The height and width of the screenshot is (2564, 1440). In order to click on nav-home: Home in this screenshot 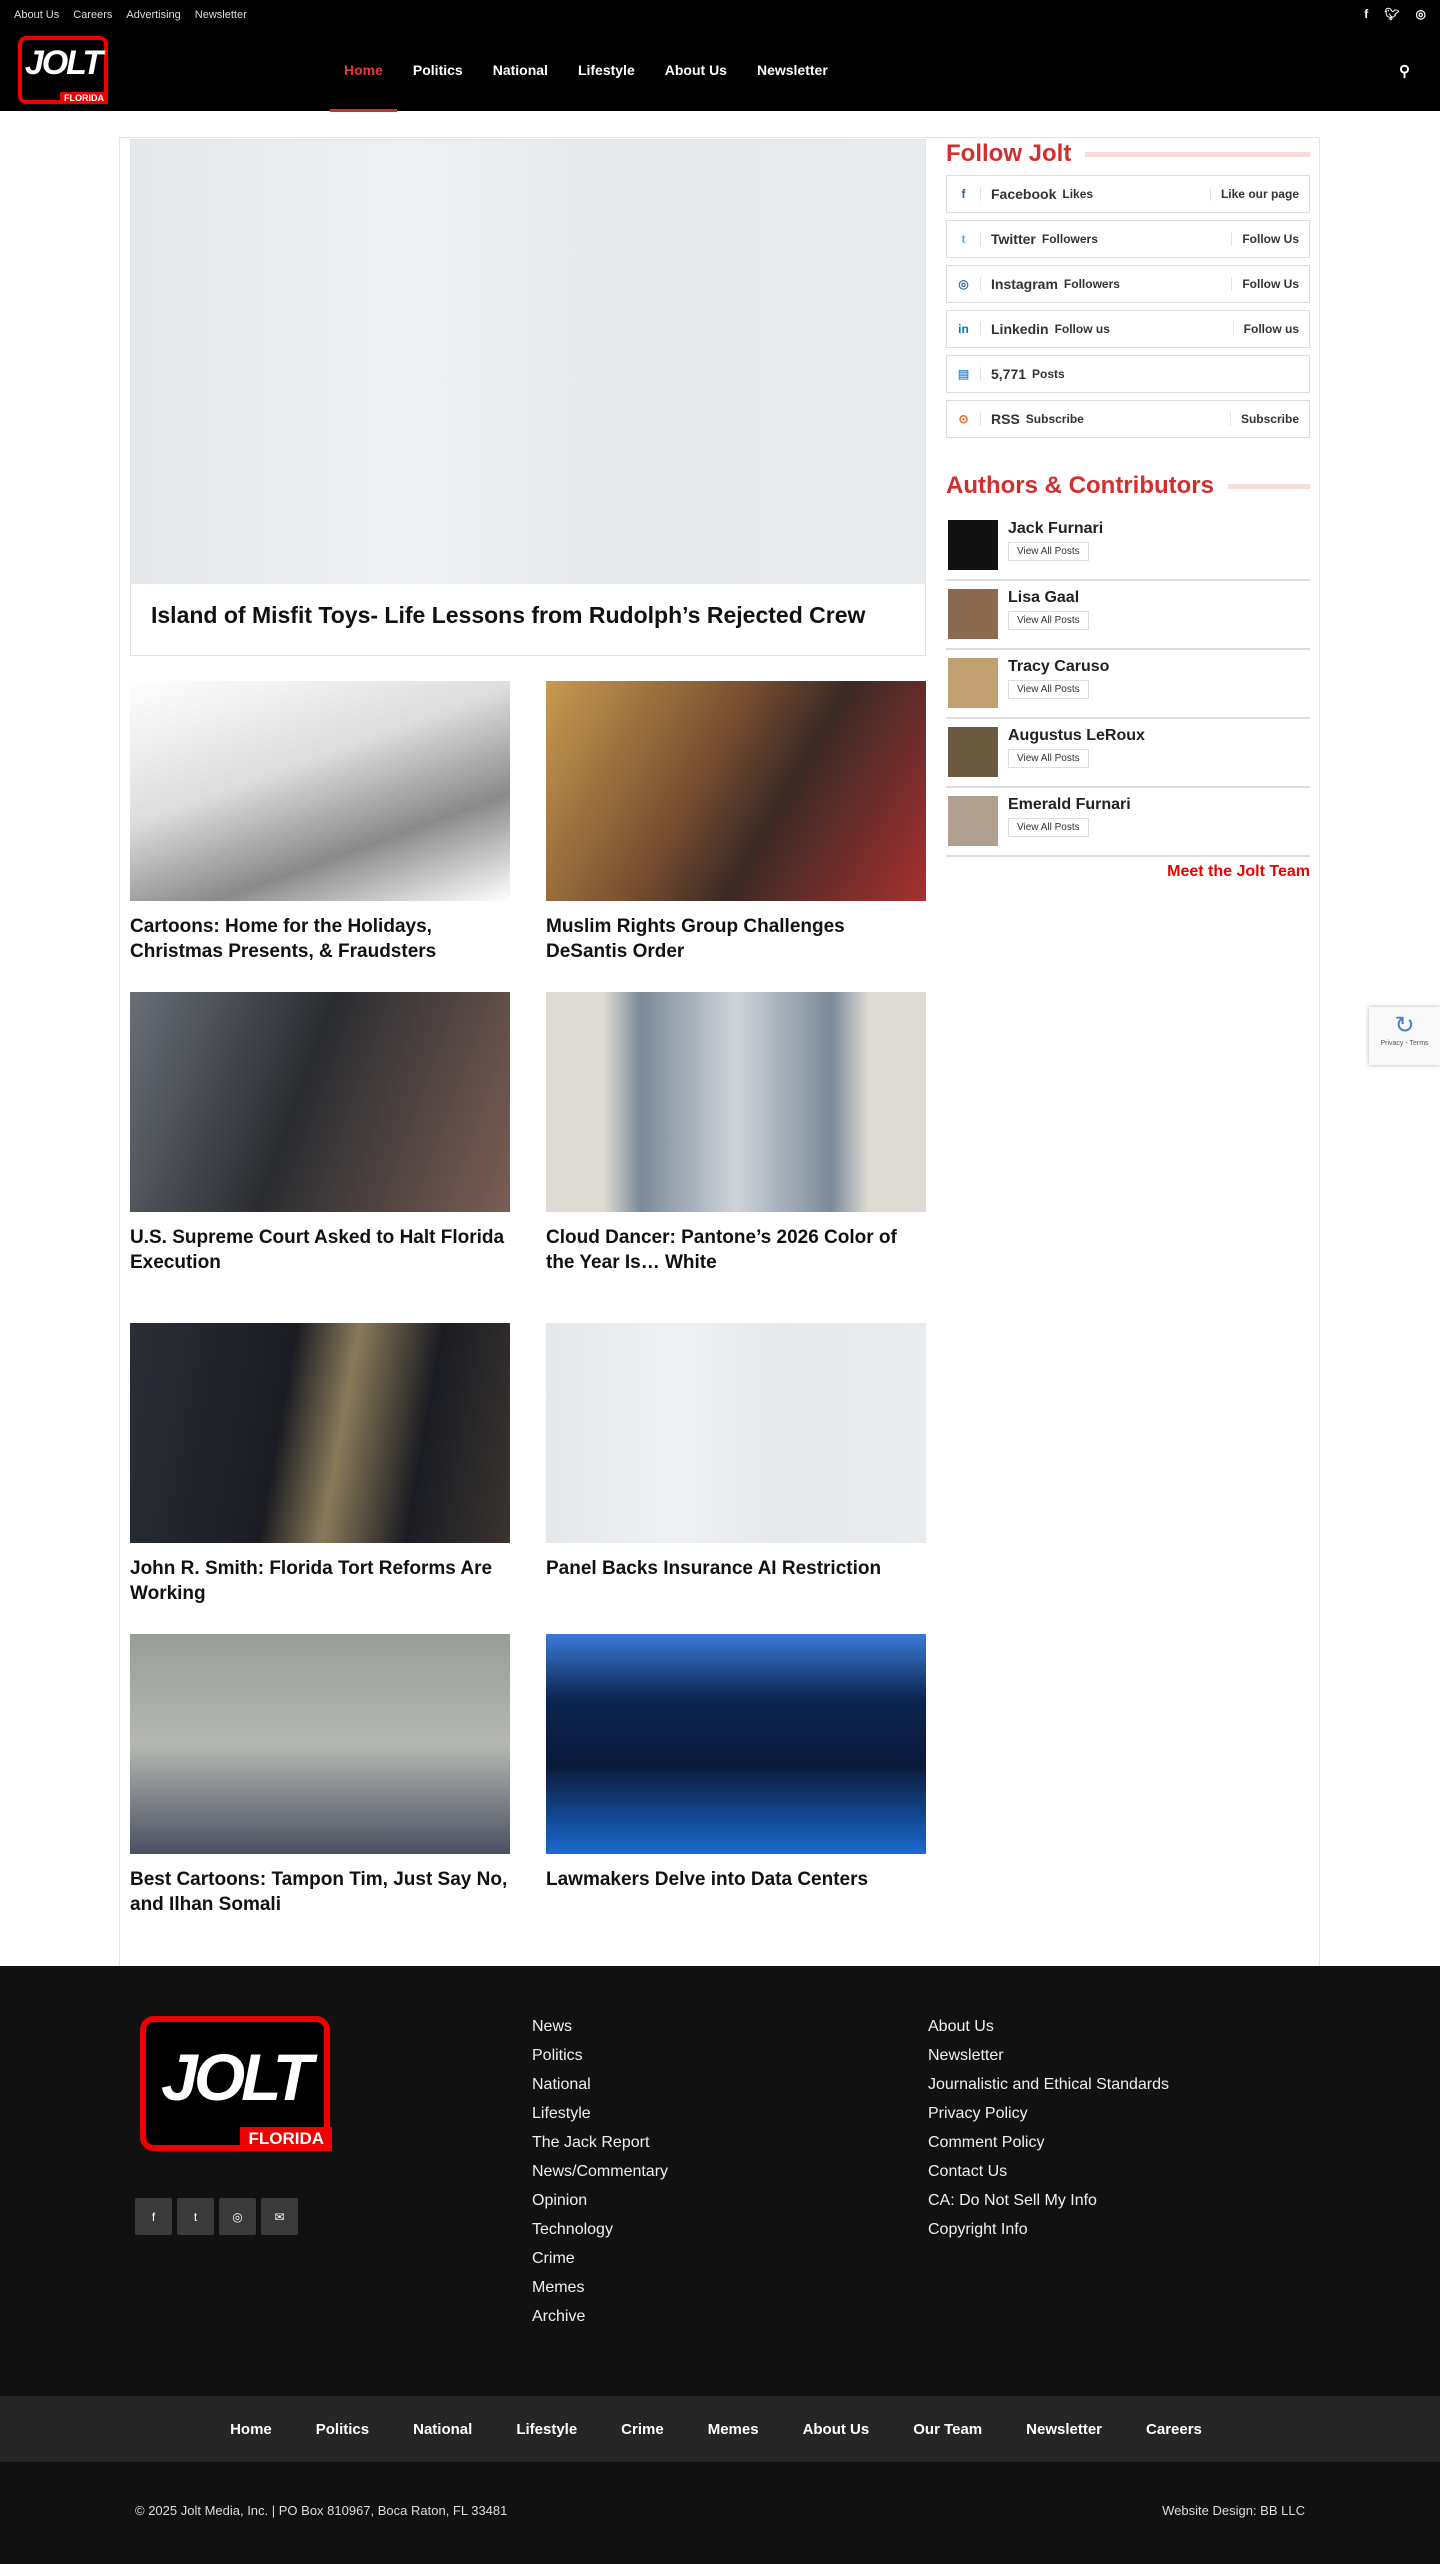, I will do `click(363, 87)`.